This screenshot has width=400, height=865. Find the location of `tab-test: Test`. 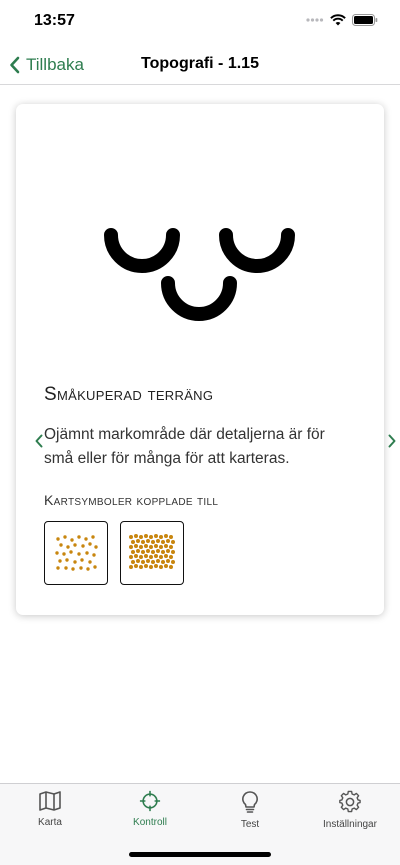

tab-test: Test is located at coordinates (250, 812).